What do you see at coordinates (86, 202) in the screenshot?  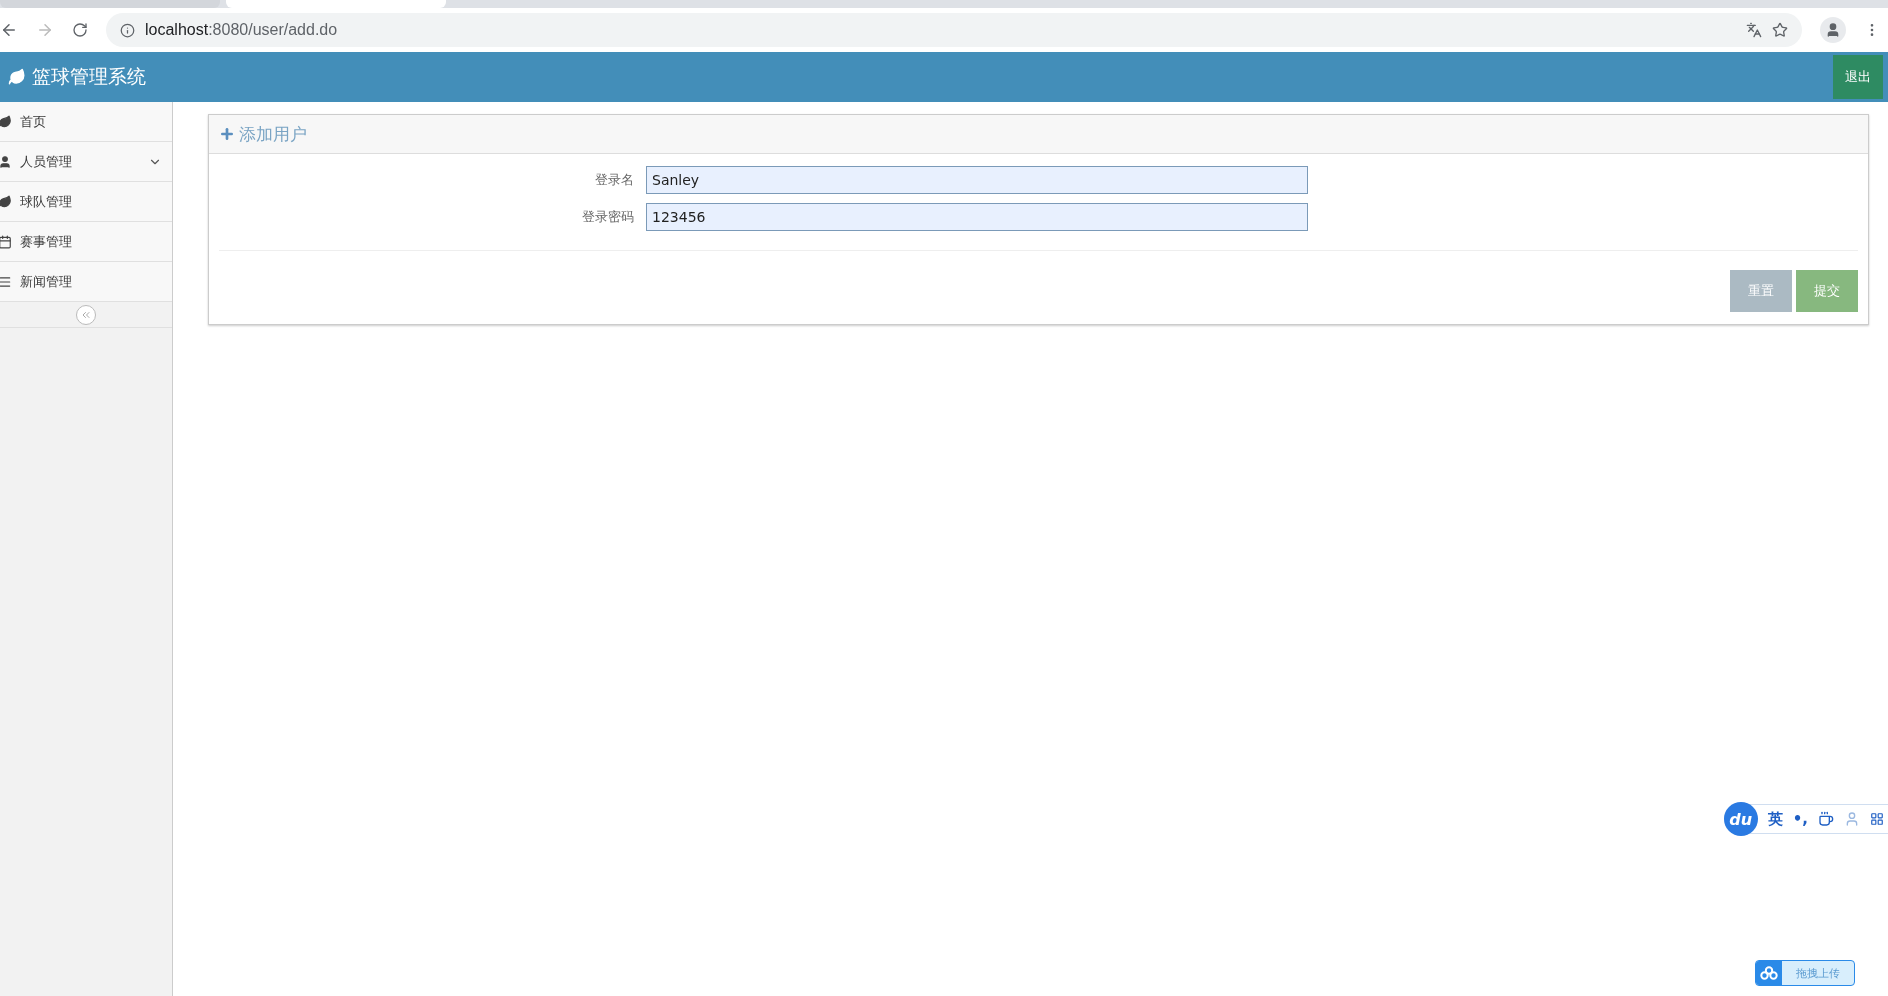 I see `sidebar-item: 球队管理` at bounding box center [86, 202].